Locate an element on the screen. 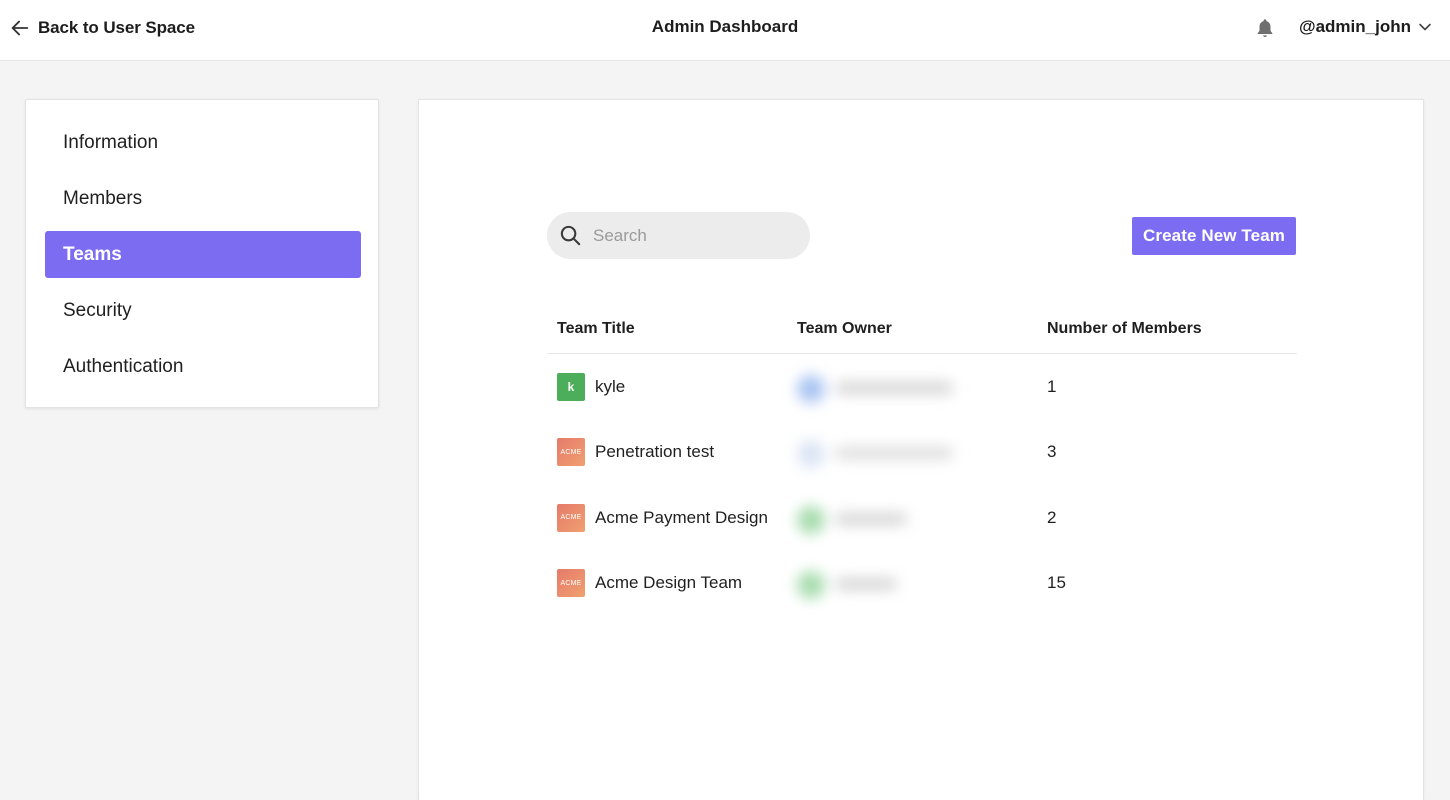 The image size is (1450, 800). sidebar-item-label: Security is located at coordinates (97, 310).